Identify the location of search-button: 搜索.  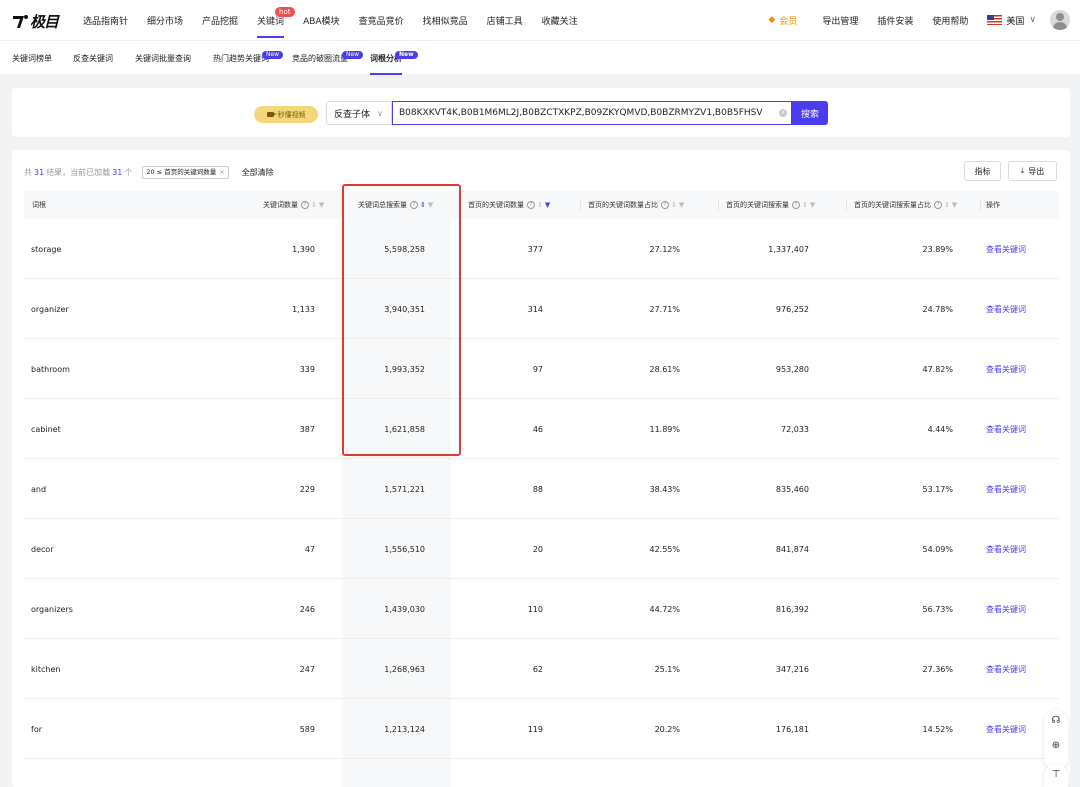
(810, 113).